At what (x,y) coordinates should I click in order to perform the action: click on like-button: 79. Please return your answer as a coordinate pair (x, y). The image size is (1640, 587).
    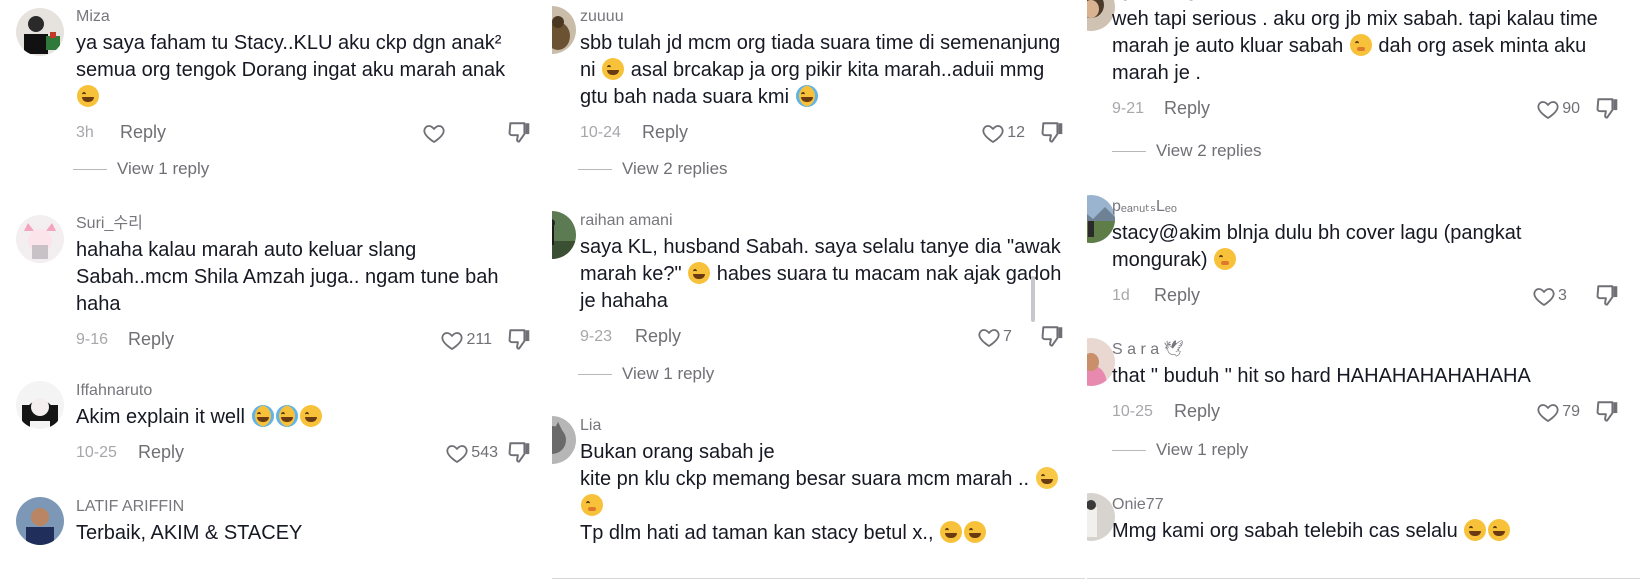
    Looking at the image, I should click on (1558, 412).